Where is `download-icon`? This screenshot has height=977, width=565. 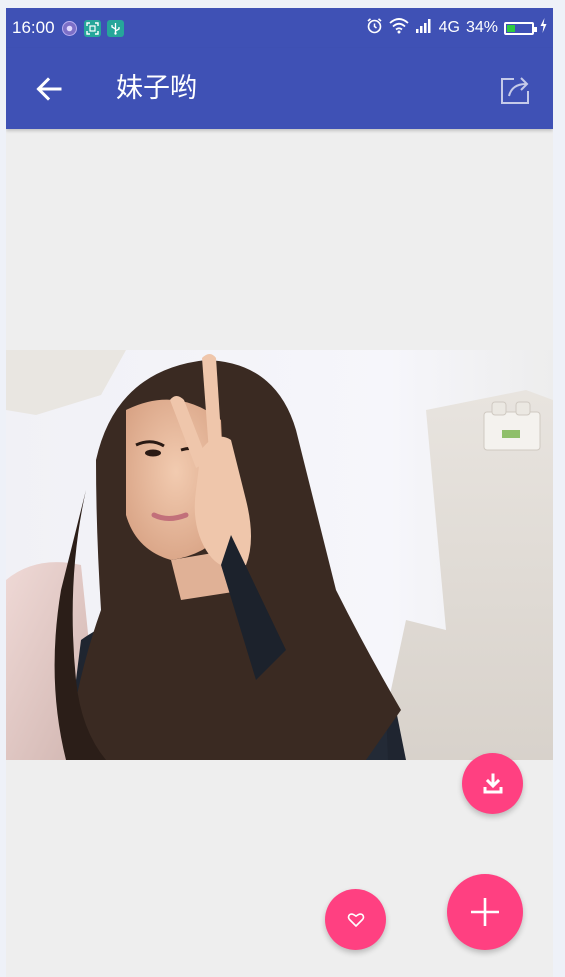 download-icon is located at coordinates (492, 783).